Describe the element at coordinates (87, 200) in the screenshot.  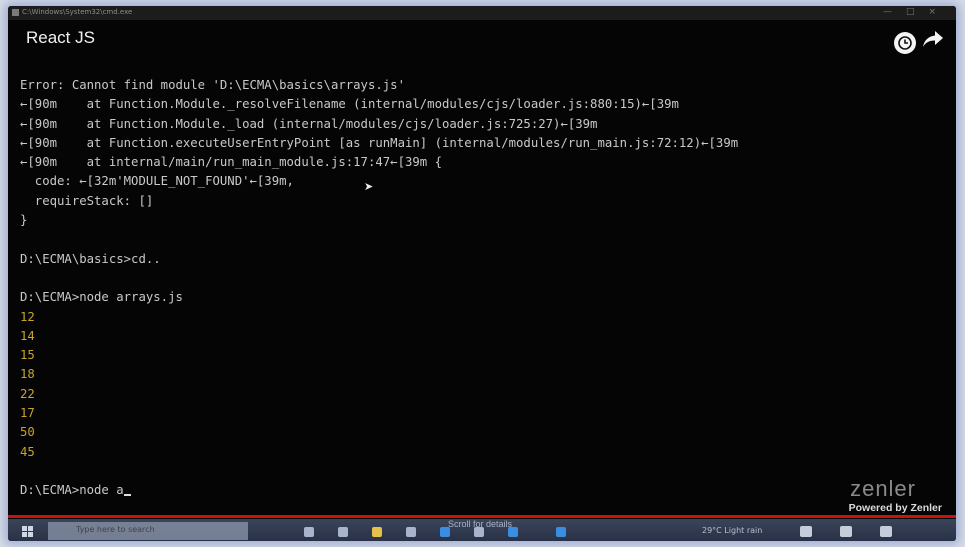
I see `console-line: requireStack: []` at that location.